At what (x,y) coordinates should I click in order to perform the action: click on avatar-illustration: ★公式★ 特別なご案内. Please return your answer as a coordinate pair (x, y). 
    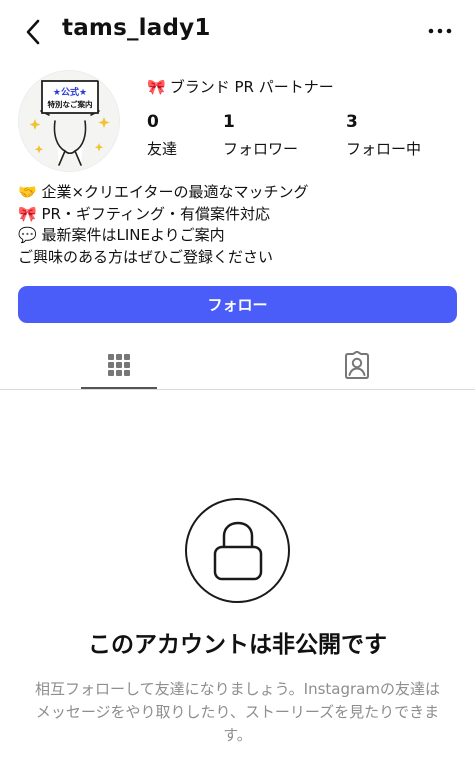
    Looking at the image, I should click on (69, 121).